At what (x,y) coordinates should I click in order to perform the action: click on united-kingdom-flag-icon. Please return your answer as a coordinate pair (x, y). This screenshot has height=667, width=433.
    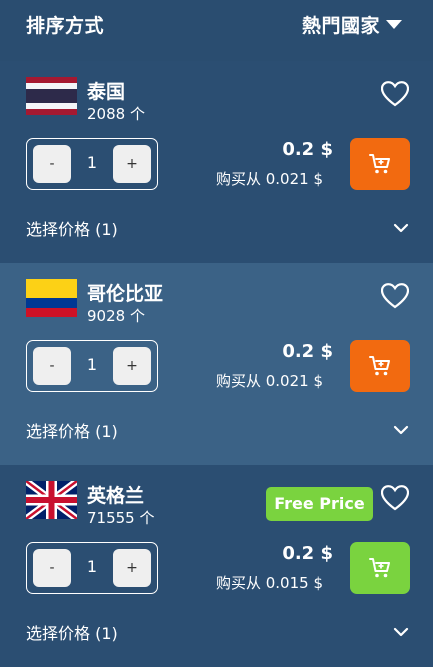
    Looking at the image, I should click on (51, 500).